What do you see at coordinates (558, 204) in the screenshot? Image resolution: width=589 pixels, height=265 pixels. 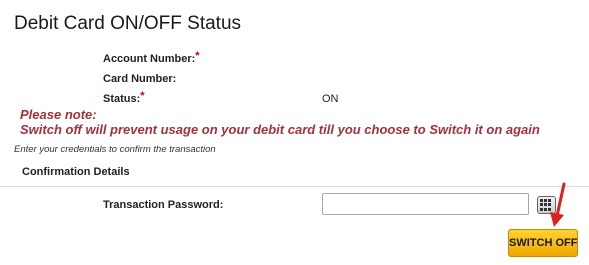 I see `red-arrow-icon` at bounding box center [558, 204].